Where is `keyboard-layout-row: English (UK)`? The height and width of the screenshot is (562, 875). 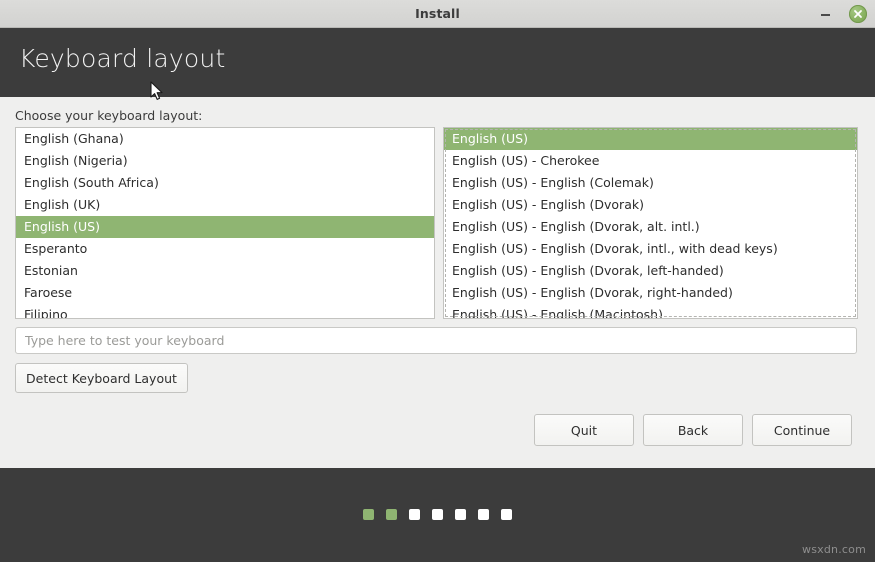 keyboard-layout-row: English (UK) is located at coordinates (225, 205).